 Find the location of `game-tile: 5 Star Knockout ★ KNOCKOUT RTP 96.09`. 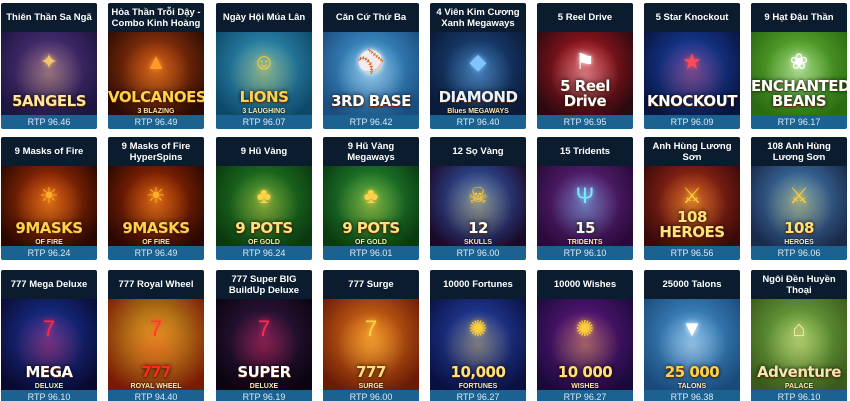

game-tile: 5 Star Knockout ★ KNOCKOUT RTP 96.09 is located at coordinates (692, 66).